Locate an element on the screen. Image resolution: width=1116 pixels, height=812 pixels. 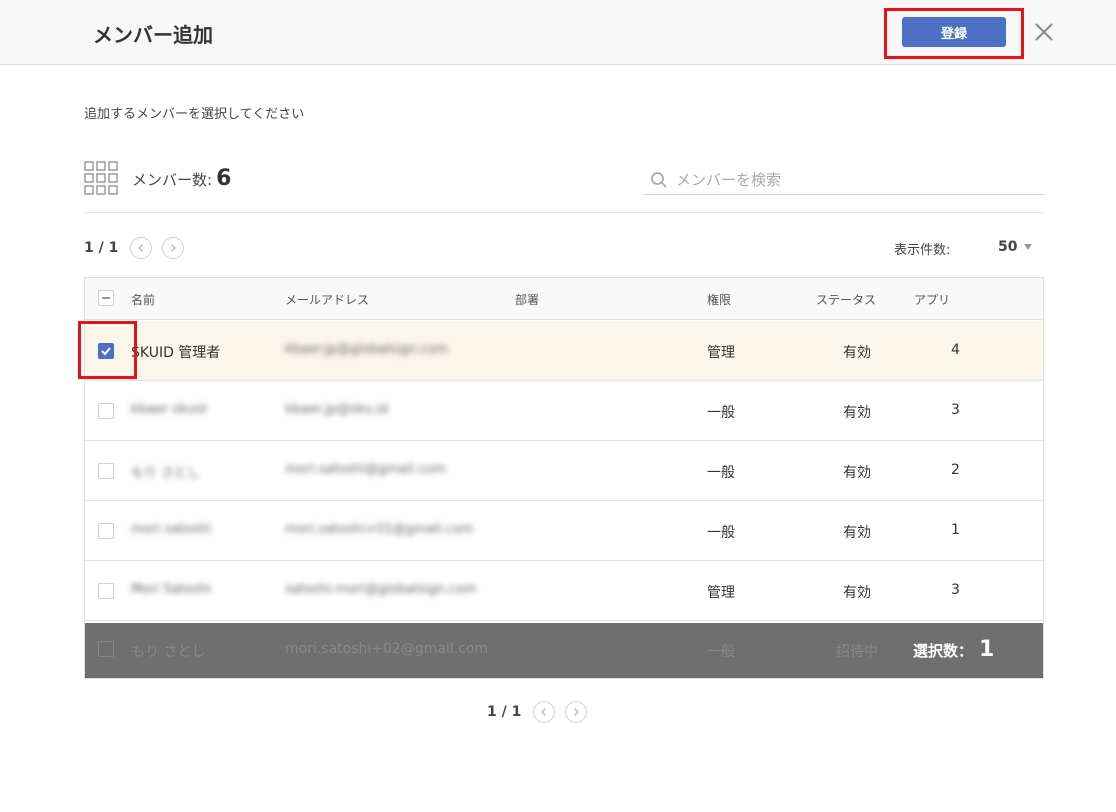
search-icon is located at coordinates (659, 180).